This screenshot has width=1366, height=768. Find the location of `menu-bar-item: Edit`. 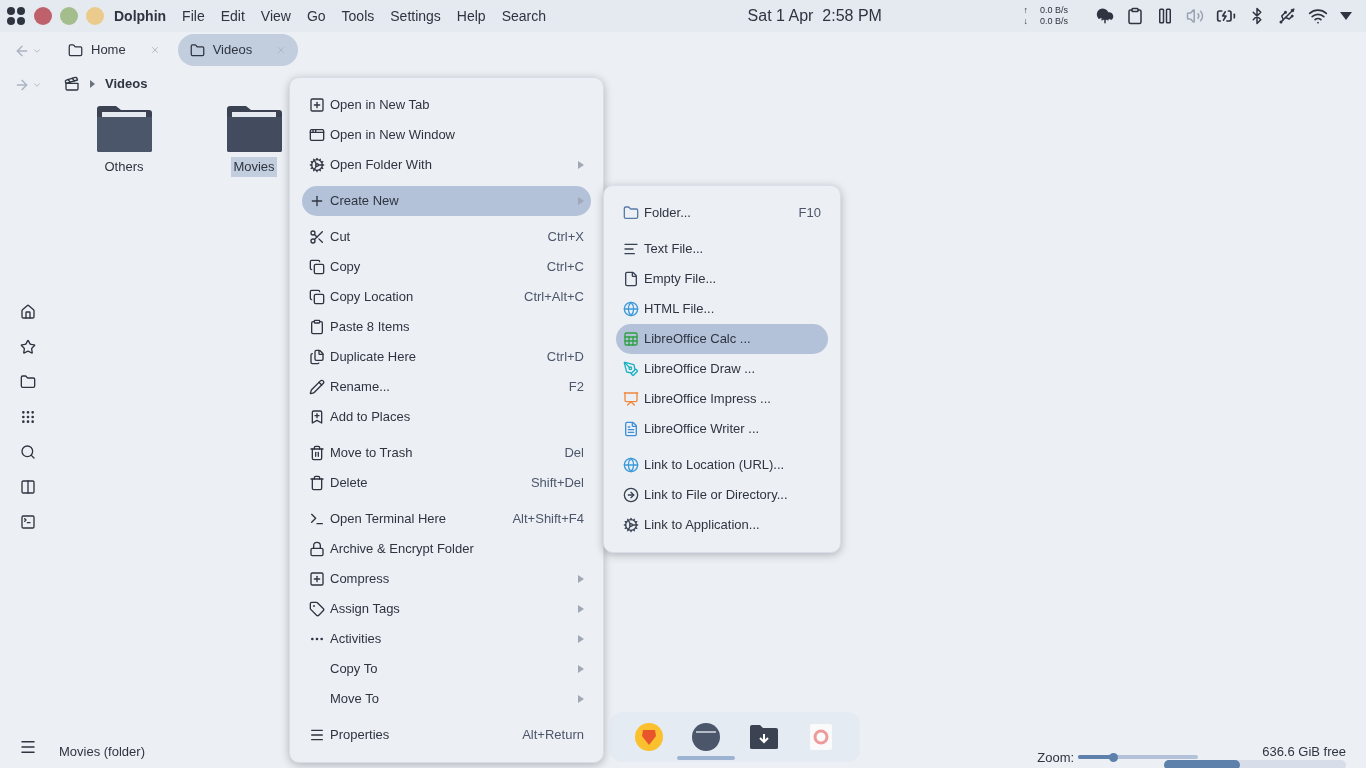

menu-bar-item: Edit is located at coordinates (232, 16).